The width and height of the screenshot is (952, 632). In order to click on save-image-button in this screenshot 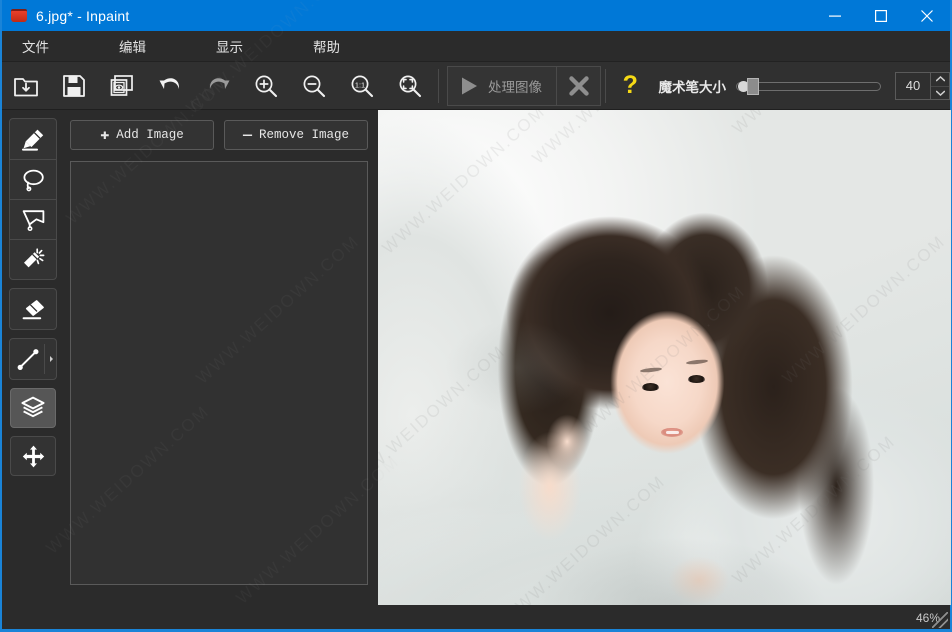, I will do `click(74, 86)`.